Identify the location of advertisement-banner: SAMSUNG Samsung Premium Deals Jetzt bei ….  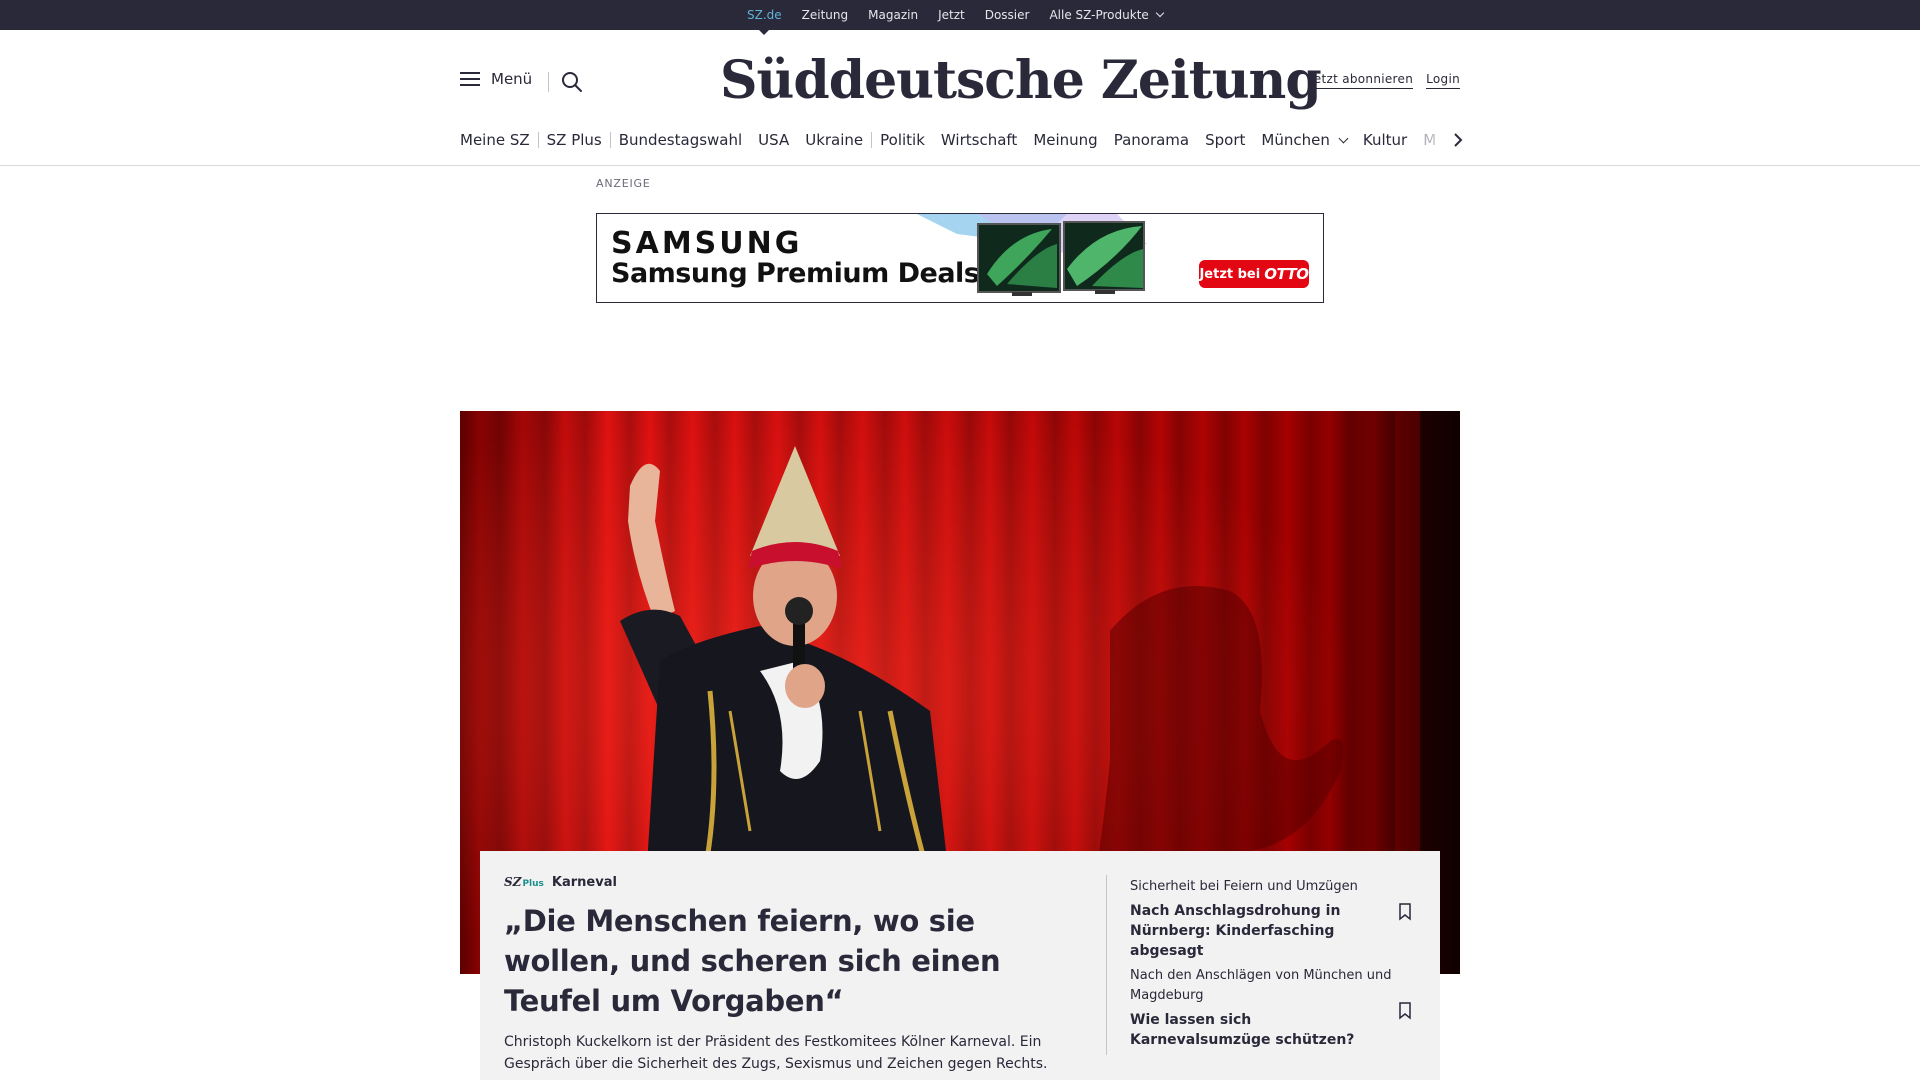
(960, 258).